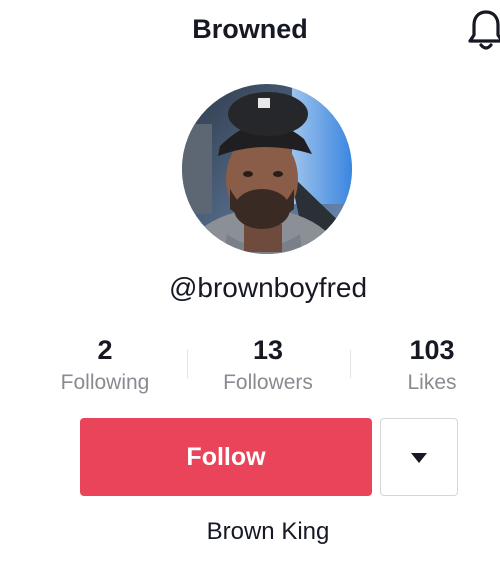 The height and width of the screenshot is (566, 500). Describe the element at coordinates (250, 29) in the screenshot. I see `profile-title: Browned` at that location.